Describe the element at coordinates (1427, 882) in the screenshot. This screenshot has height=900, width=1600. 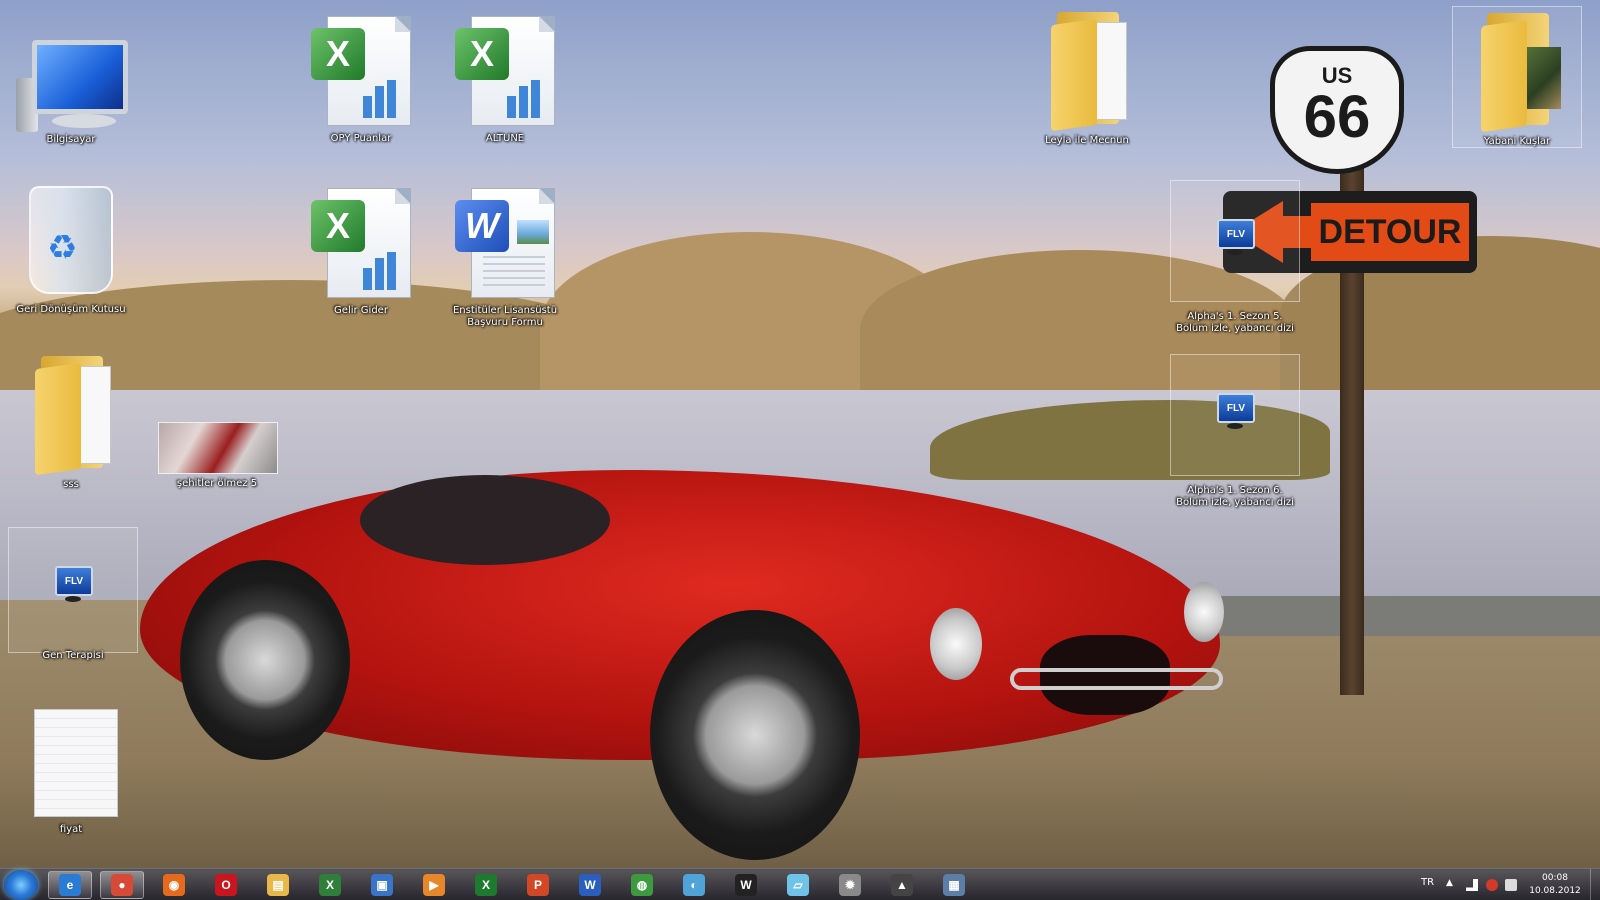
I see `language-indicator: TR` at that location.